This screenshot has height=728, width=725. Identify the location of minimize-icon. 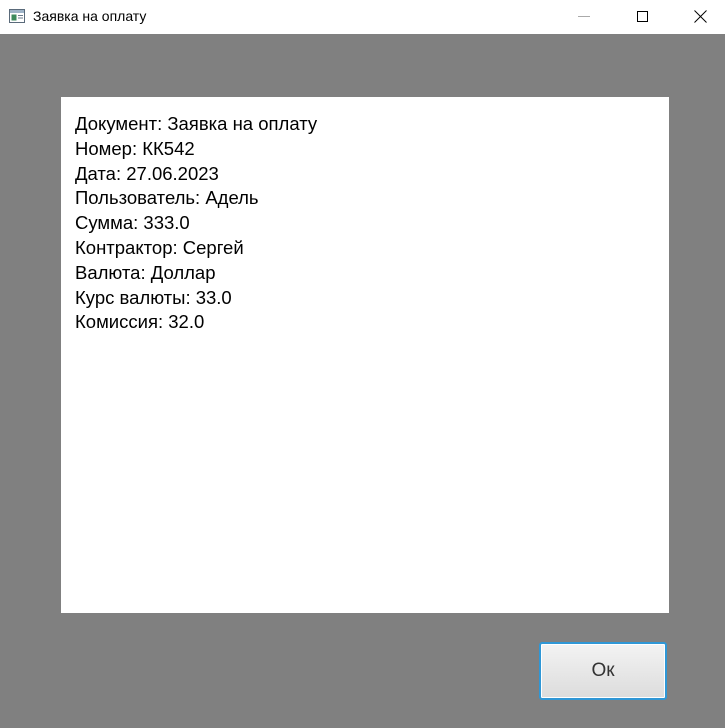
(584, 16).